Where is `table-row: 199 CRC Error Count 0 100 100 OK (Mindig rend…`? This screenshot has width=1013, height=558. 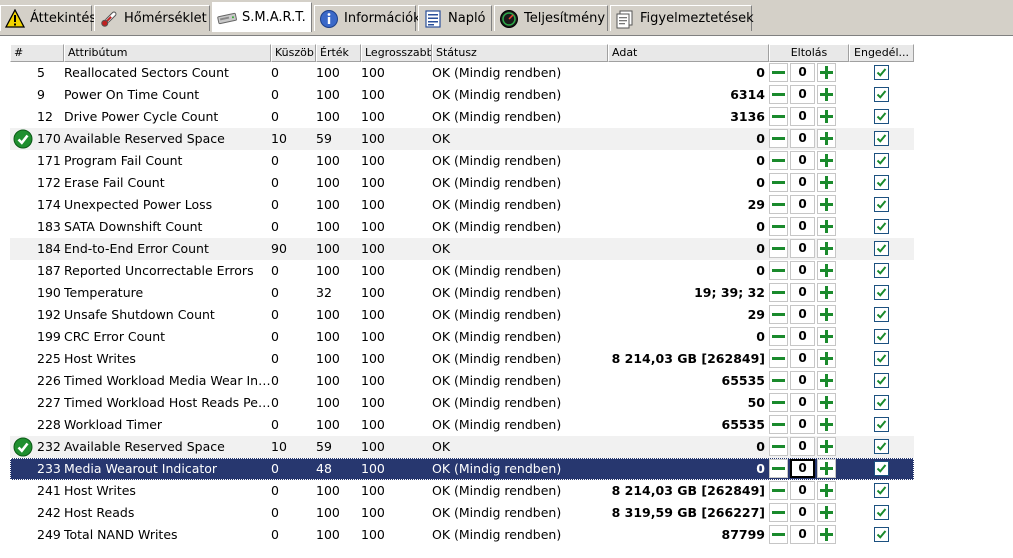
table-row: 199 CRC Error Count 0 100 100 OK (Mindig rend… is located at coordinates (462, 337).